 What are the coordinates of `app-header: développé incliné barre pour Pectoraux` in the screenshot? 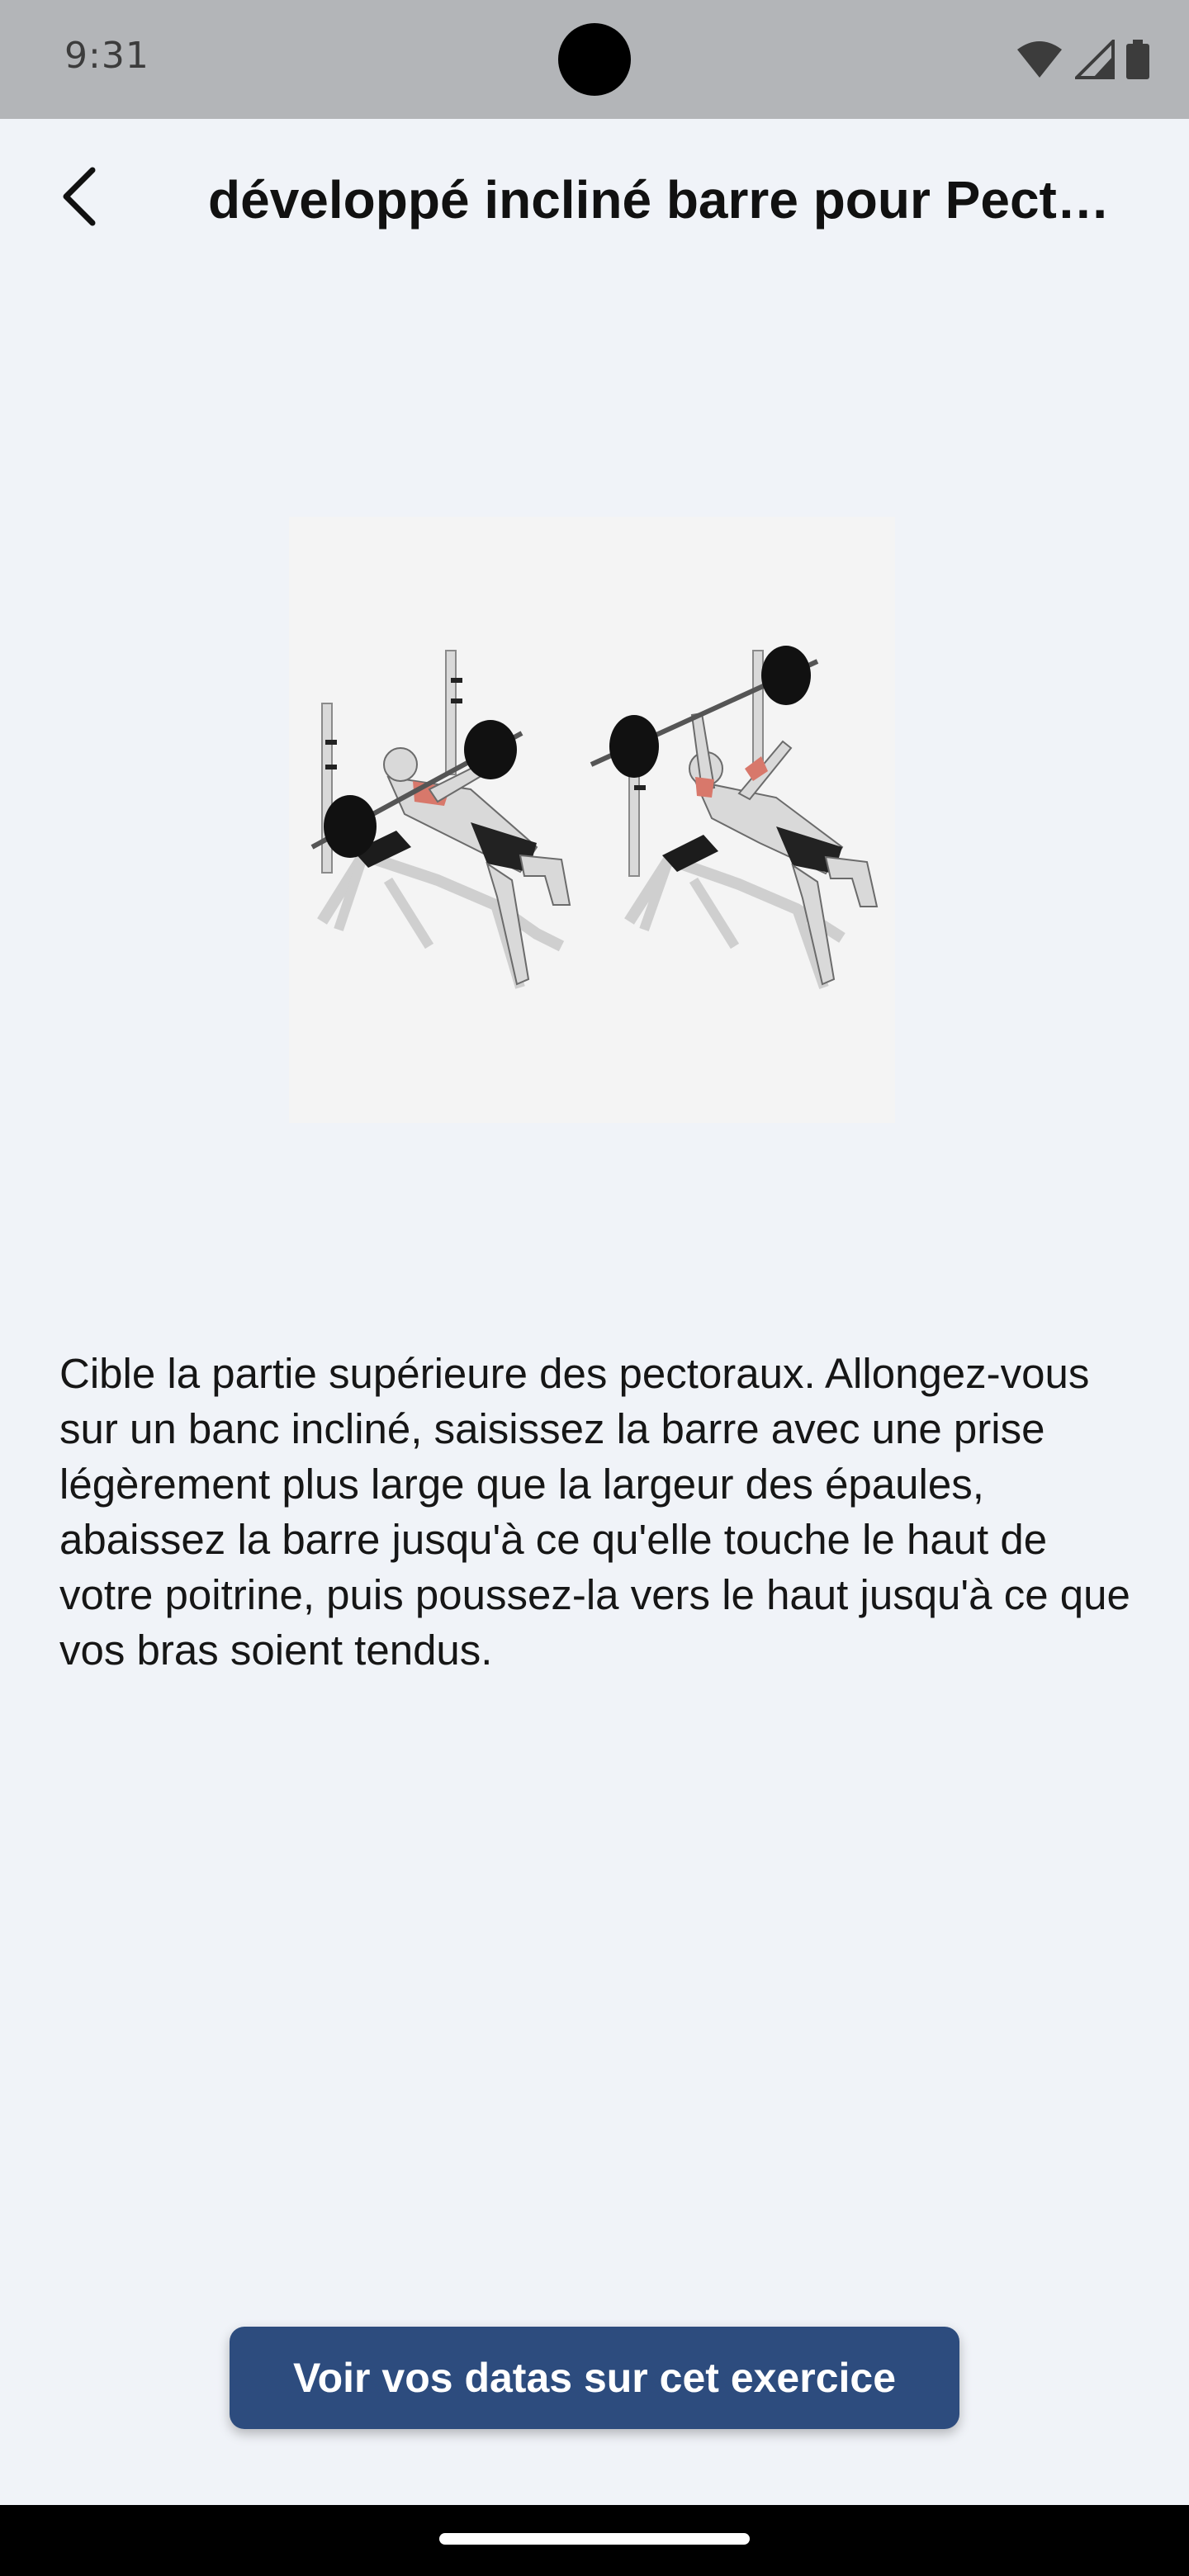 It's located at (594, 201).